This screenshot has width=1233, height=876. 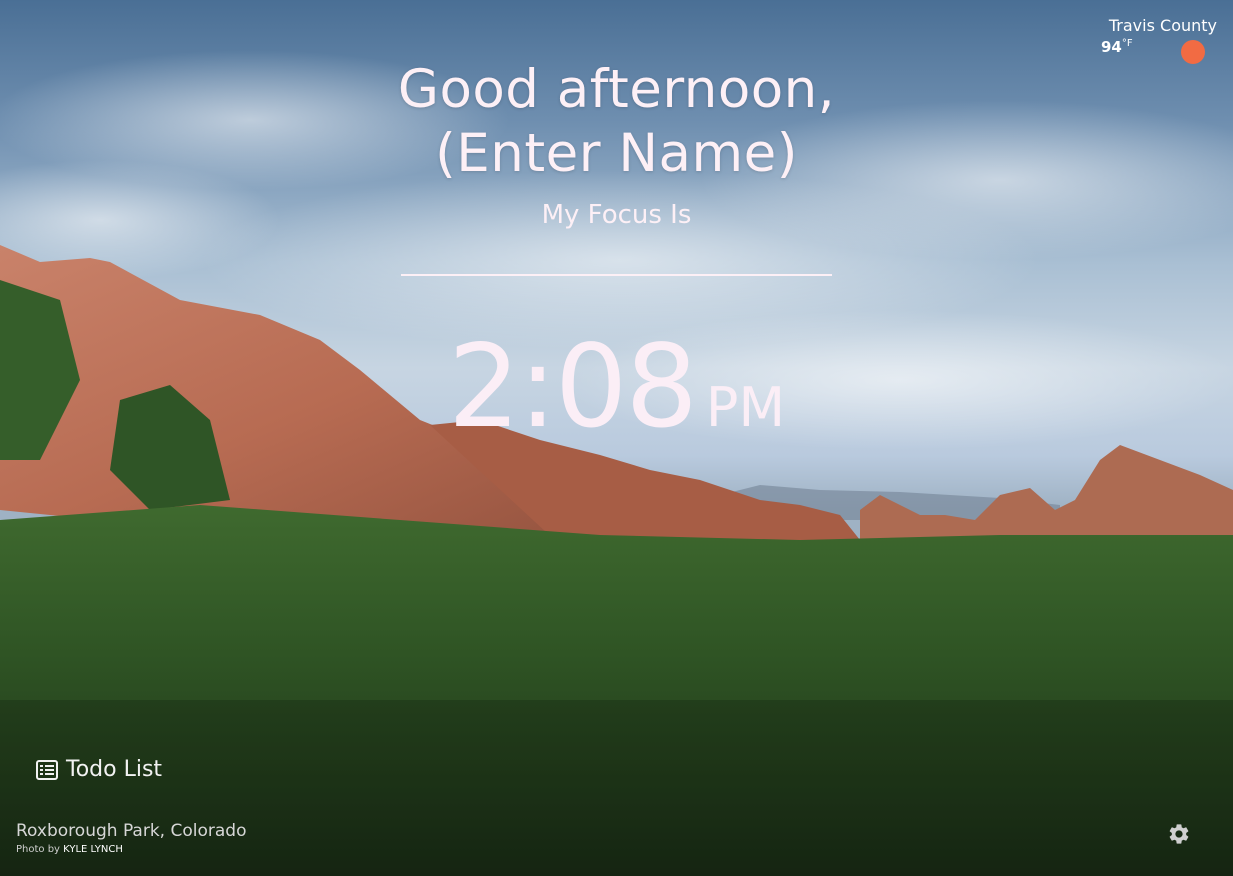 I want to click on clock: 2:08 PM, so click(x=616, y=387).